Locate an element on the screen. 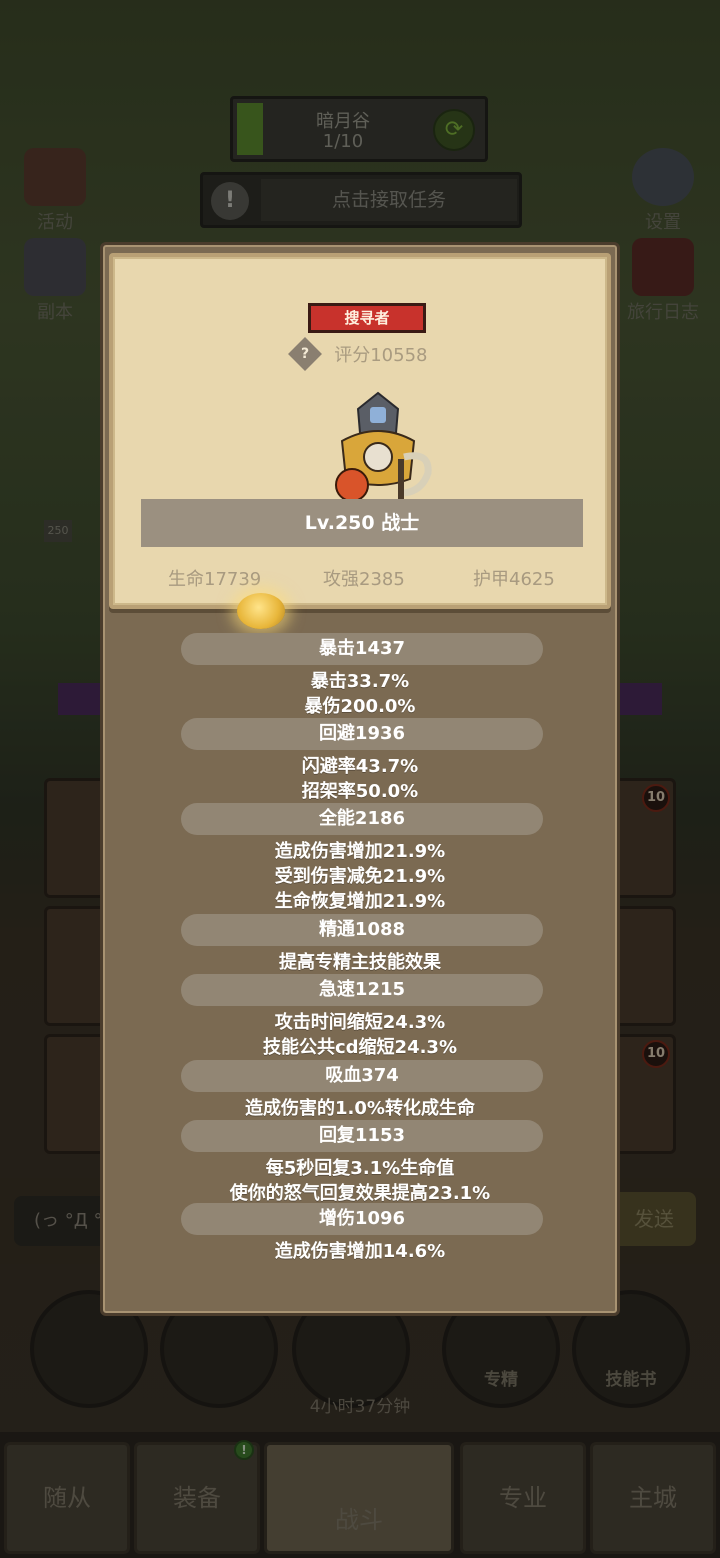  attack-stat: 攻强2385 is located at coordinates (364, 579).